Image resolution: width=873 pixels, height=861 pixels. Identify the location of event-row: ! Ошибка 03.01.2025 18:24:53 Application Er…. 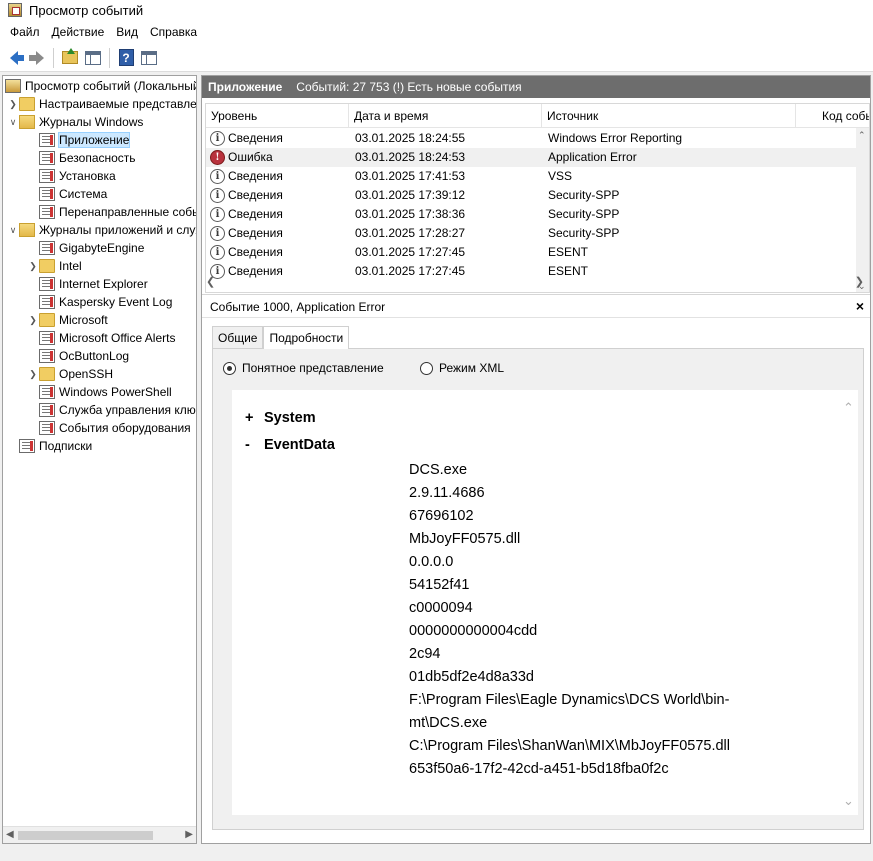
(532, 157).